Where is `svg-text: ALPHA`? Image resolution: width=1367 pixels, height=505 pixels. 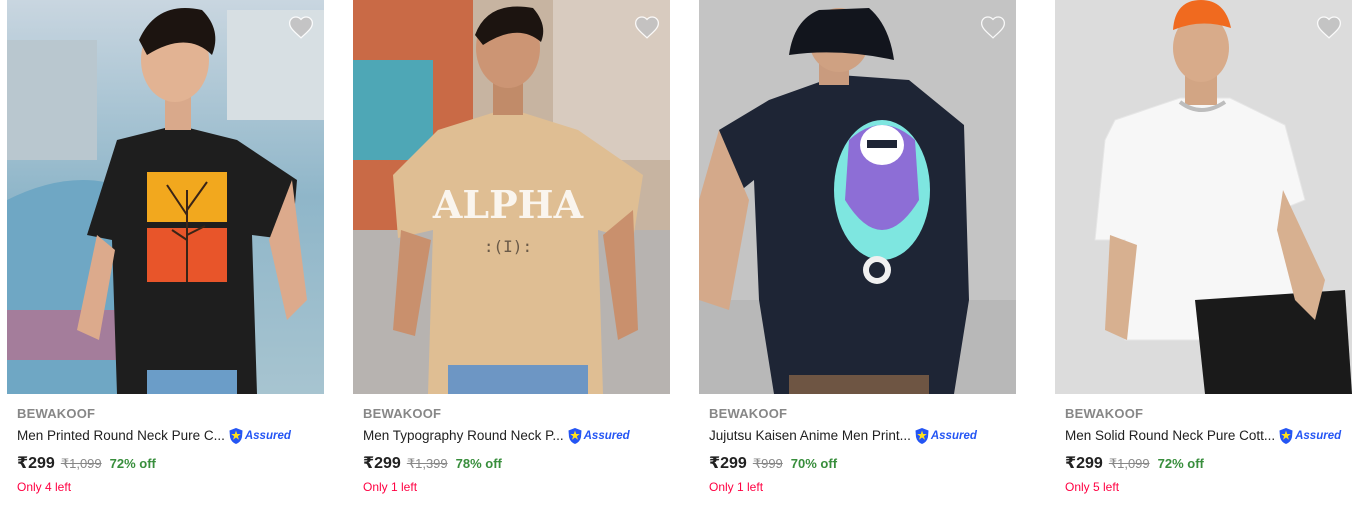 svg-text: ALPHA is located at coordinates (508, 204).